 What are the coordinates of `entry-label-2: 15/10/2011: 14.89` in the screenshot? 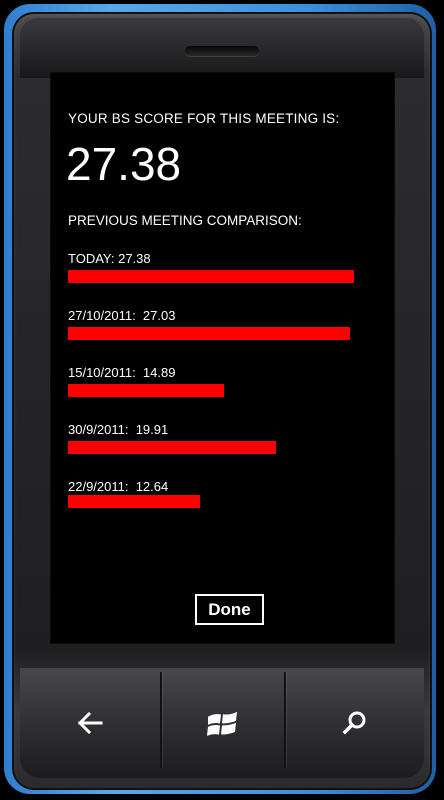 It's located at (122, 372).